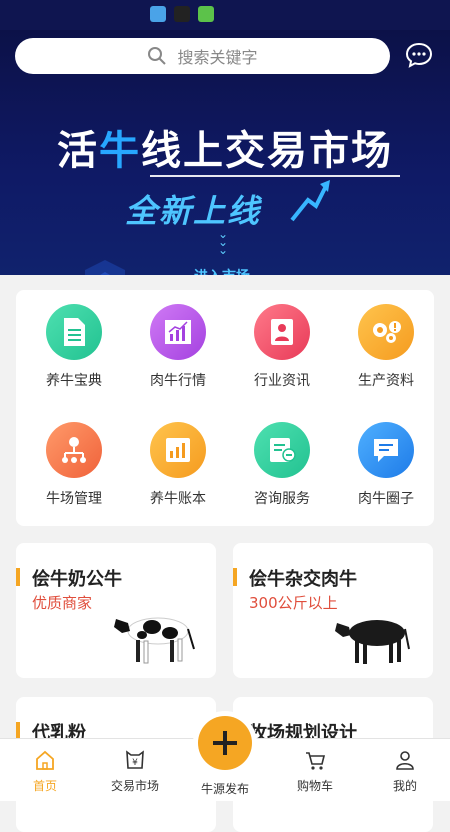 Image resolution: width=450 pixels, height=832 pixels. Describe the element at coordinates (405, 760) in the screenshot. I see `profile-icon` at that location.